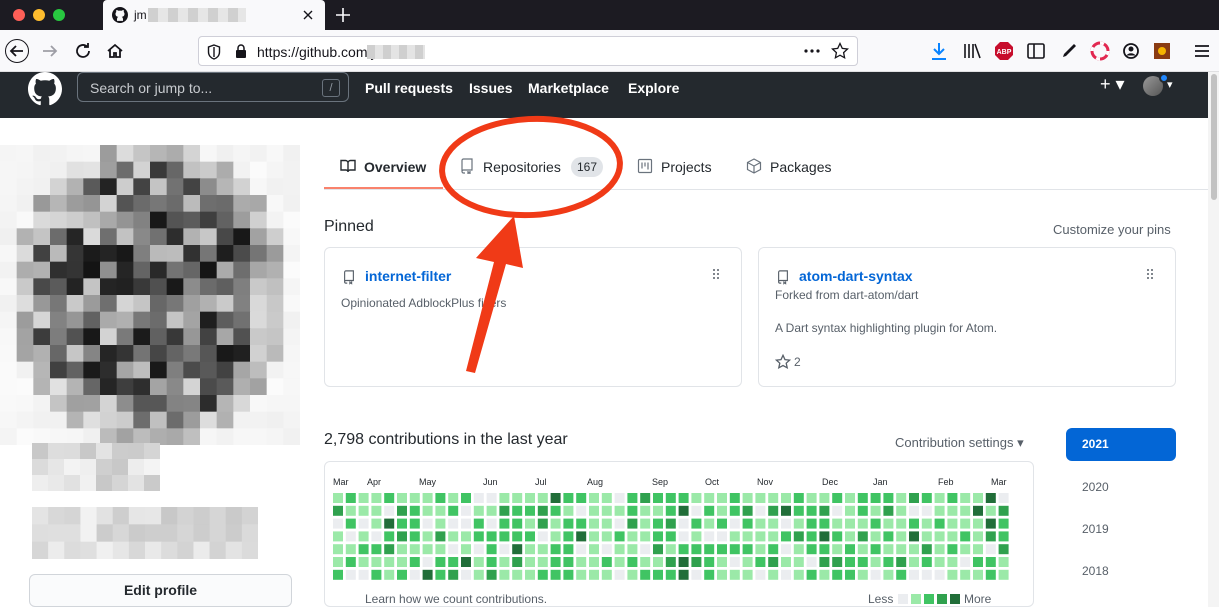 The height and width of the screenshot is (607, 1219). What do you see at coordinates (528, 51) in the screenshot?
I see `url-bar: https://github.com/jm` at bounding box center [528, 51].